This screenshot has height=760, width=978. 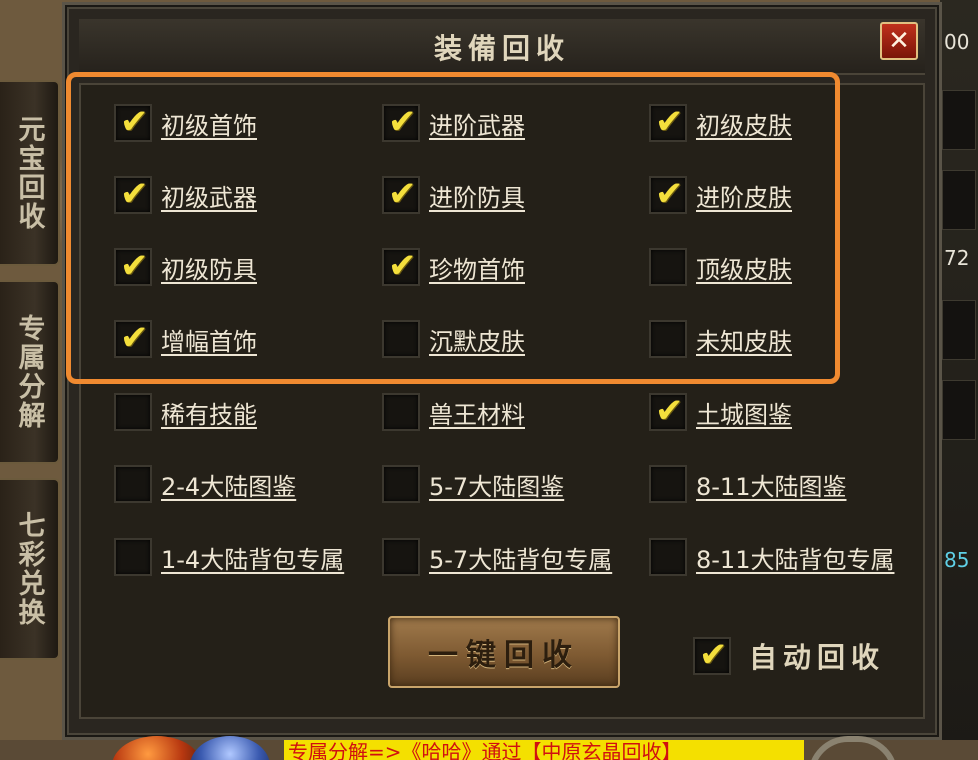 I want to click on recycle-option: ✔ 初级防具, so click(x=185, y=266).